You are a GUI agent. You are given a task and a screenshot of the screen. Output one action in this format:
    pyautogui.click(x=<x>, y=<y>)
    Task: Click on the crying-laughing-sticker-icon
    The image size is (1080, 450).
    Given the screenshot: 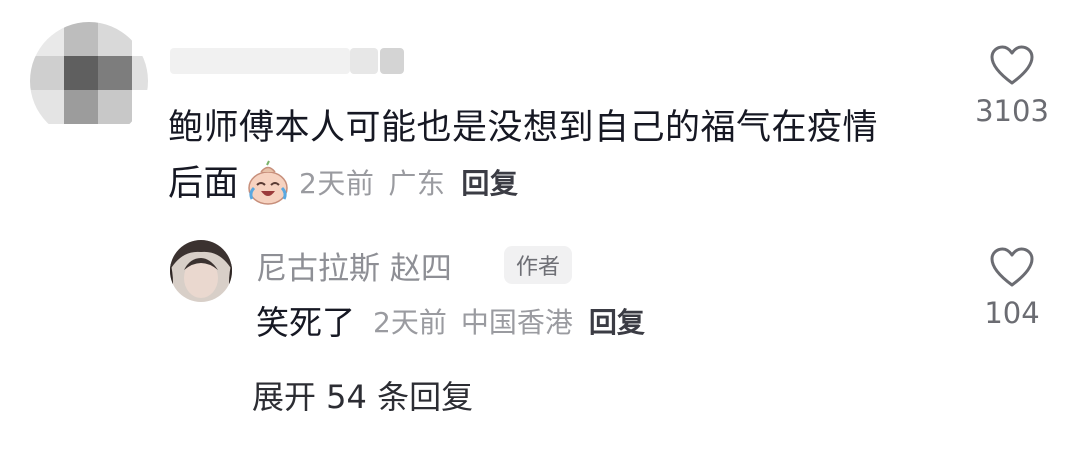 What is the action you would take?
    pyautogui.click(x=268, y=184)
    